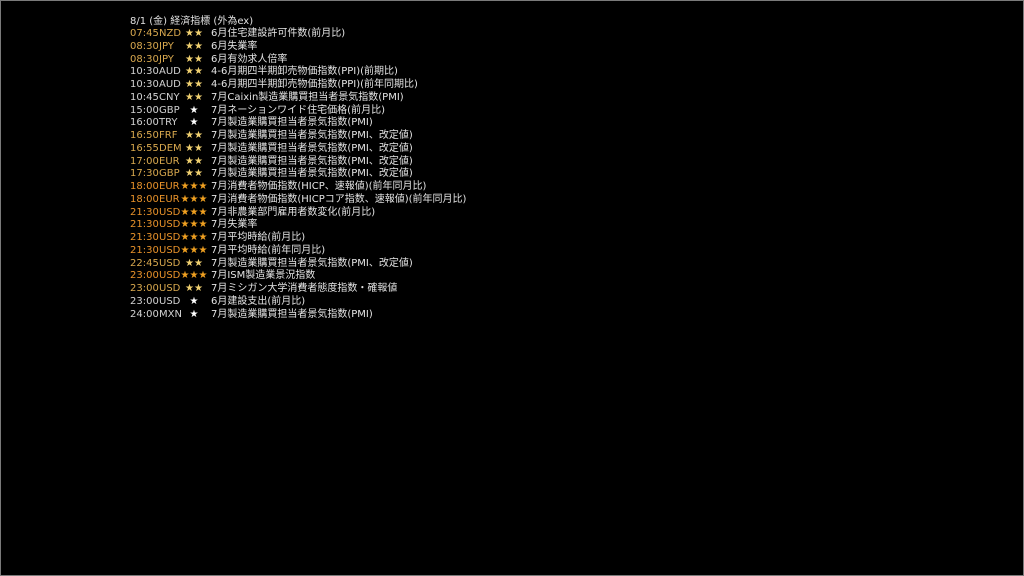  I want to click on event-row: 16:55 DEM ★★ 7月製造業購買担当者景気指数(PMI、改定値), so click(271, 149).